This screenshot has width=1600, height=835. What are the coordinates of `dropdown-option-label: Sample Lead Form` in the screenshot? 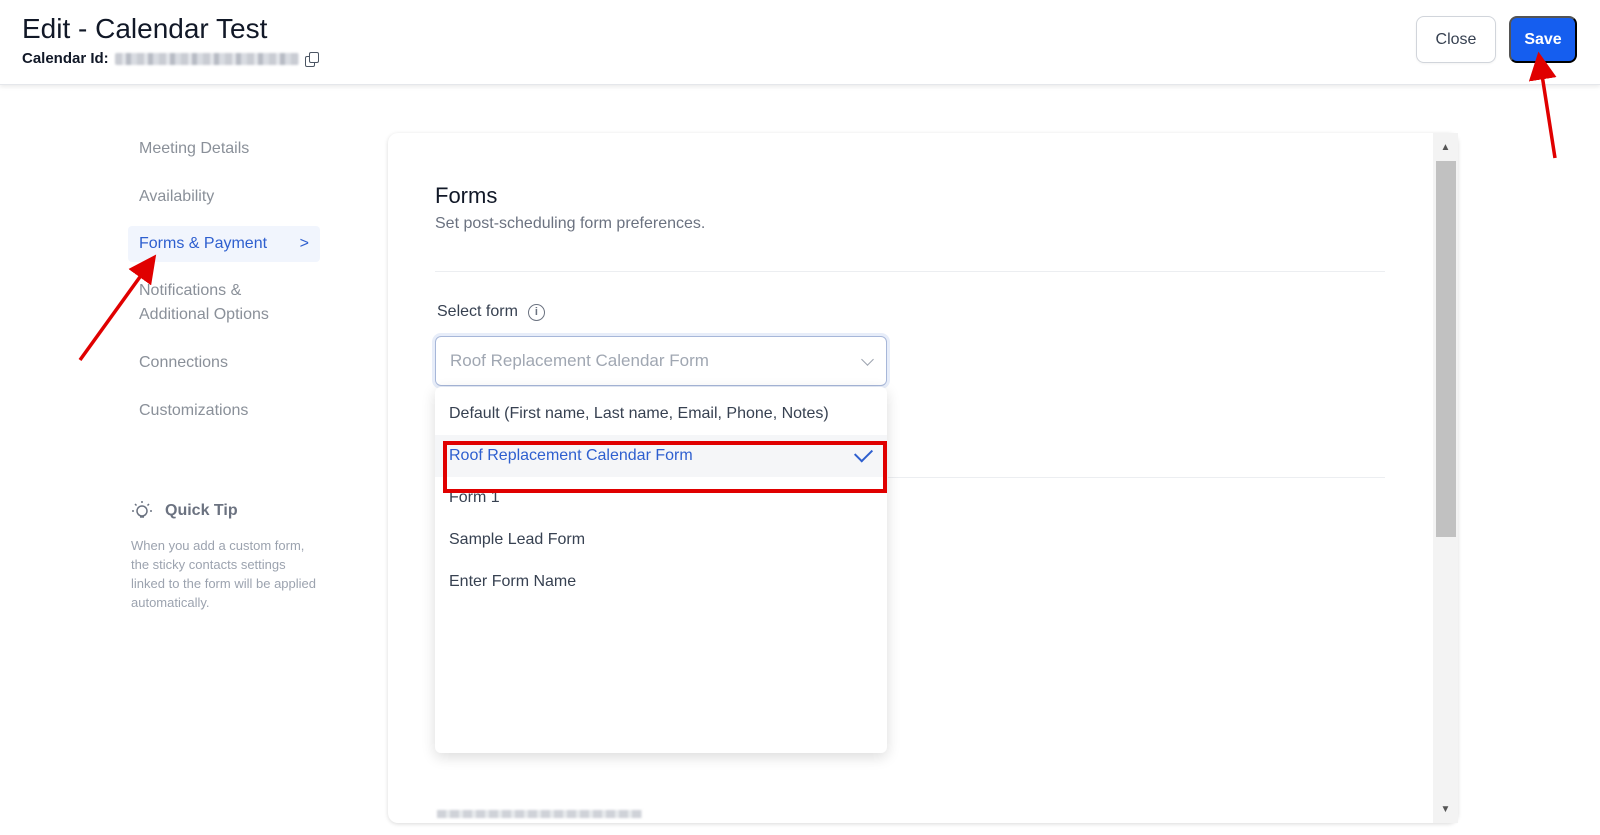 It's located at (517, 539).